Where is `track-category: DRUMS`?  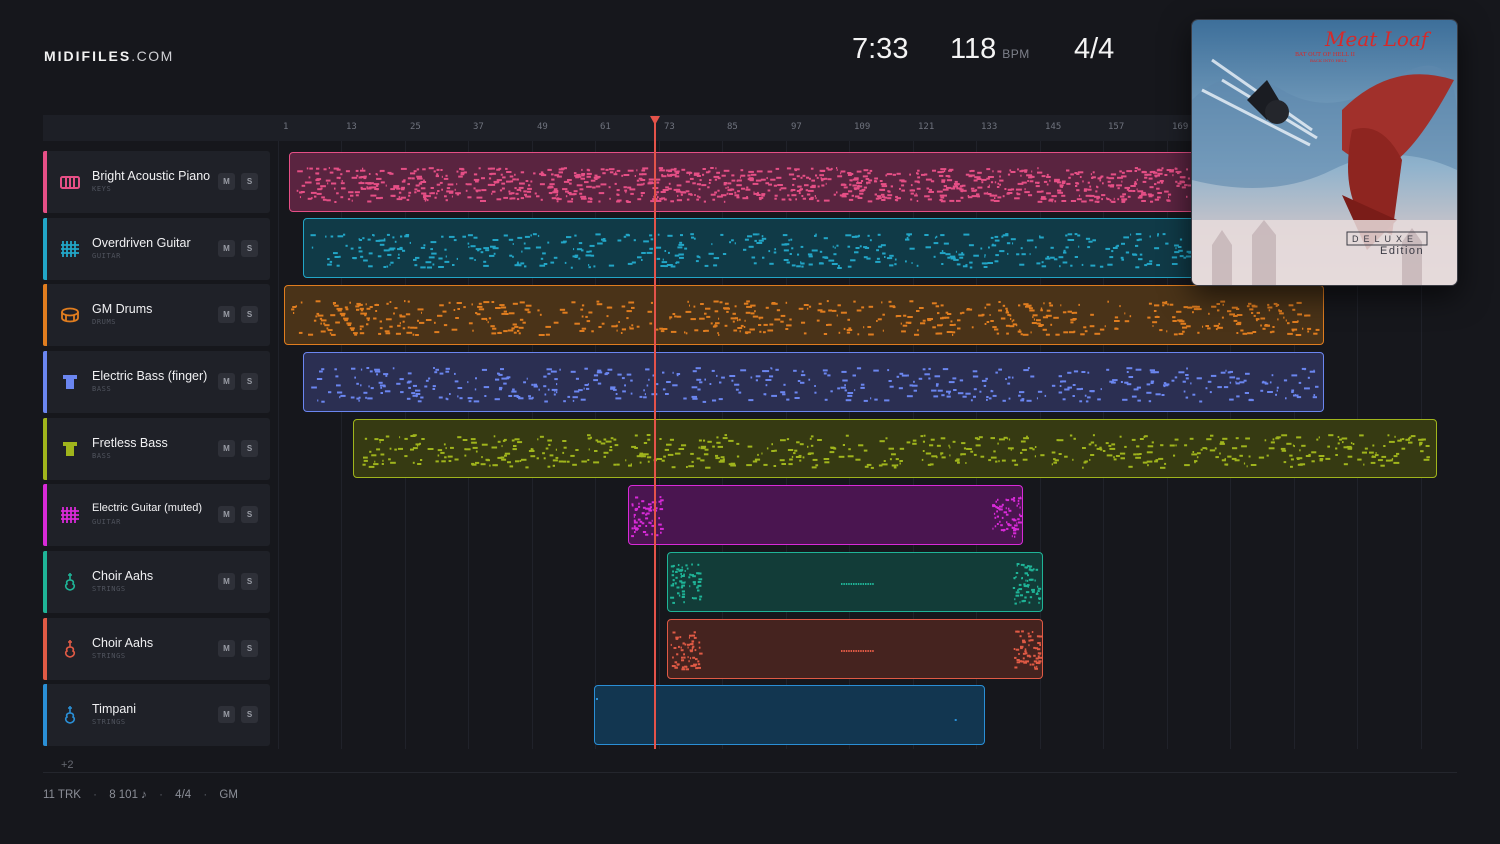
track-category: DRUMS is located at coordinates (104, 322).